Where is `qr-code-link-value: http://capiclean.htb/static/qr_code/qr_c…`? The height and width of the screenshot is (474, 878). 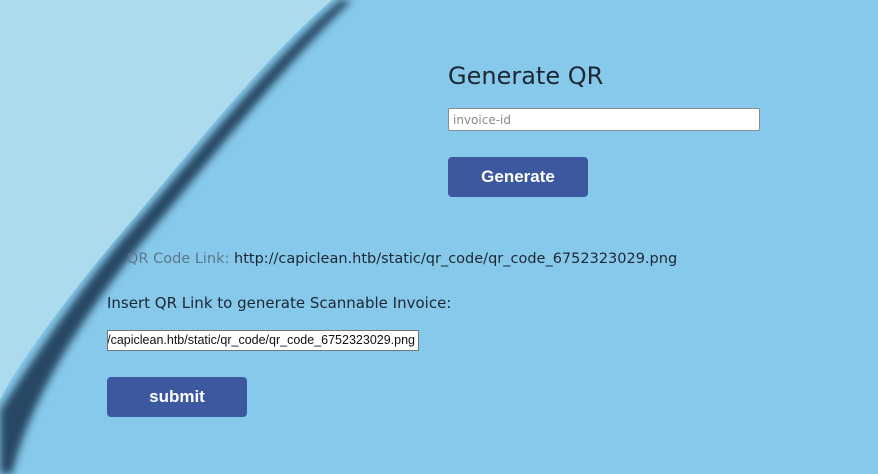 qr-code-link-value: http://capiclean.htb/static/qr_code/qr_c… is located at coordinates (456, 259).